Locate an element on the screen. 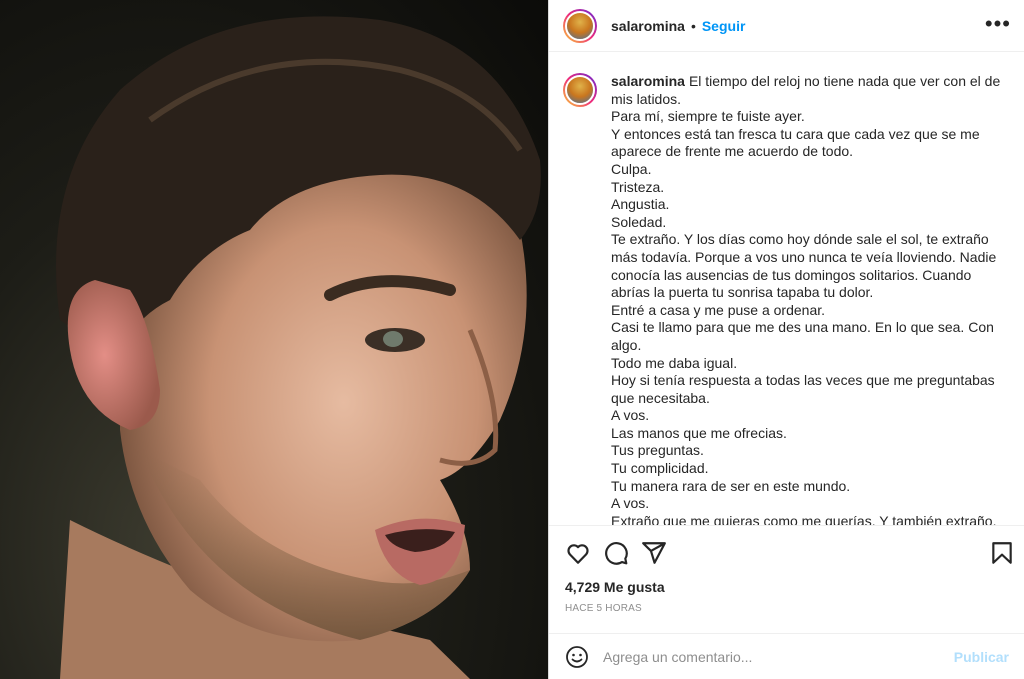 This screenshot has height=679, width=1024. avatar is located at coordinates (580, 25).